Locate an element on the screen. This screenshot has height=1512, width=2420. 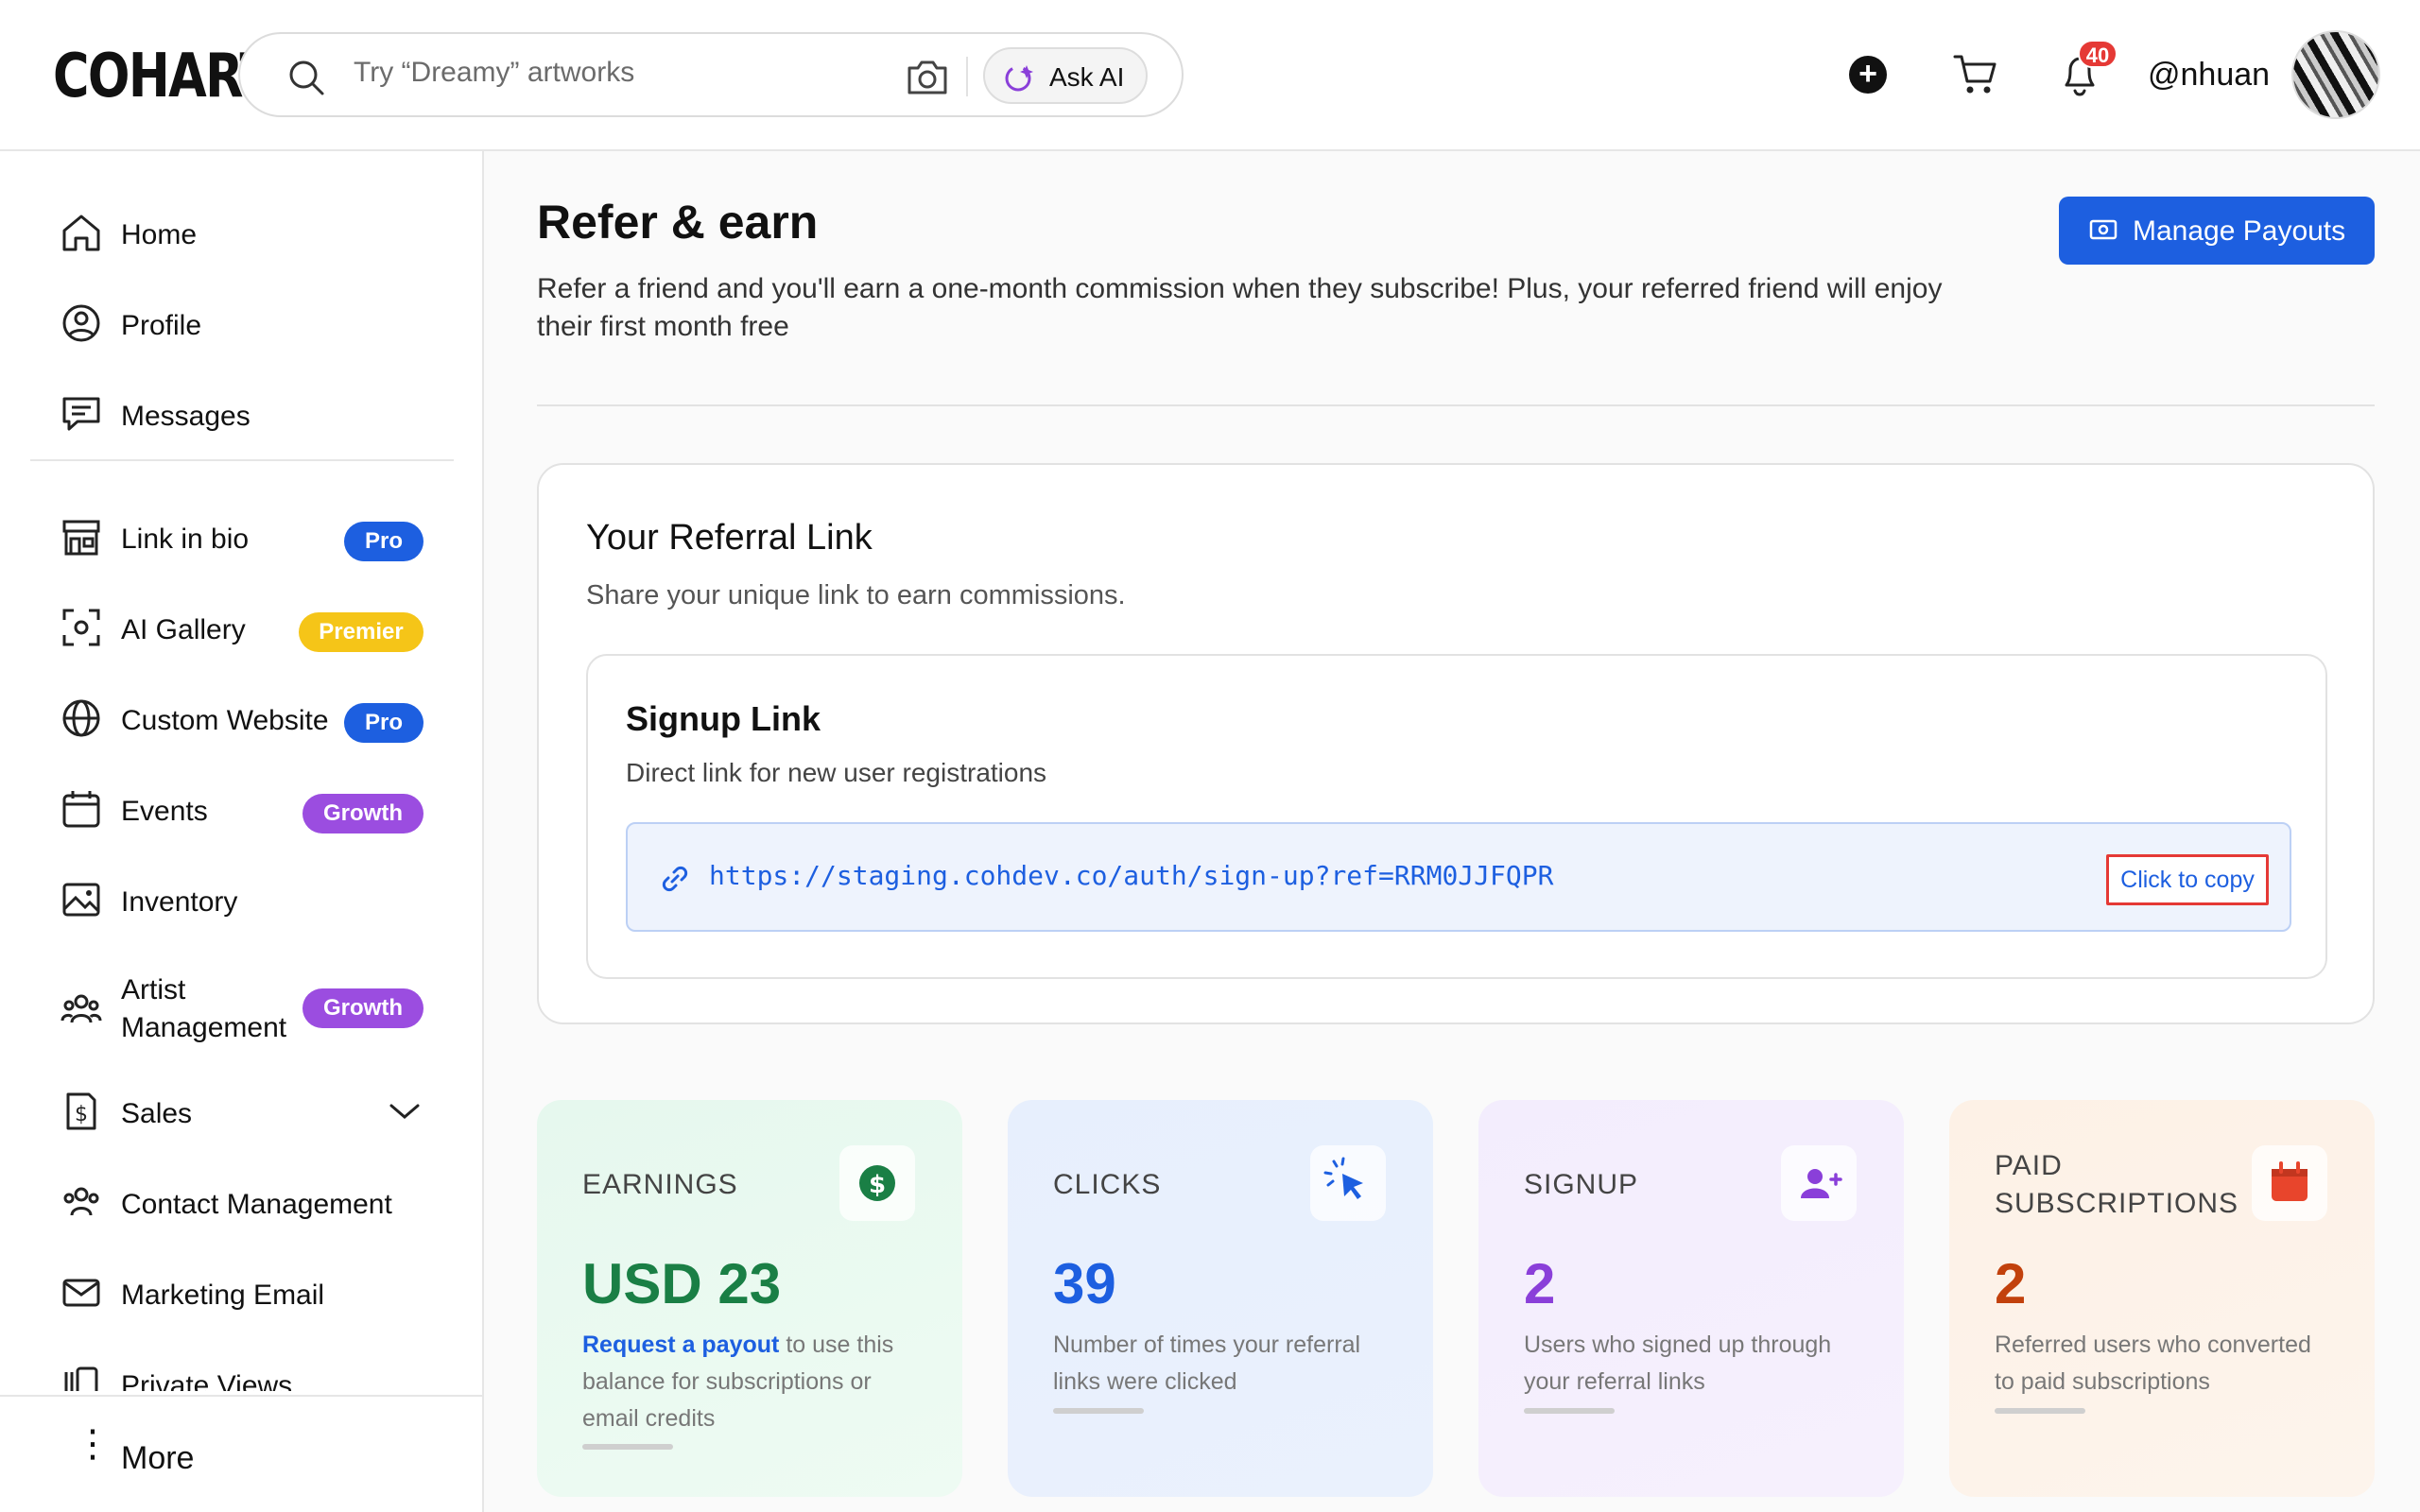
cart-icon is located at coordinates (1975, 74).